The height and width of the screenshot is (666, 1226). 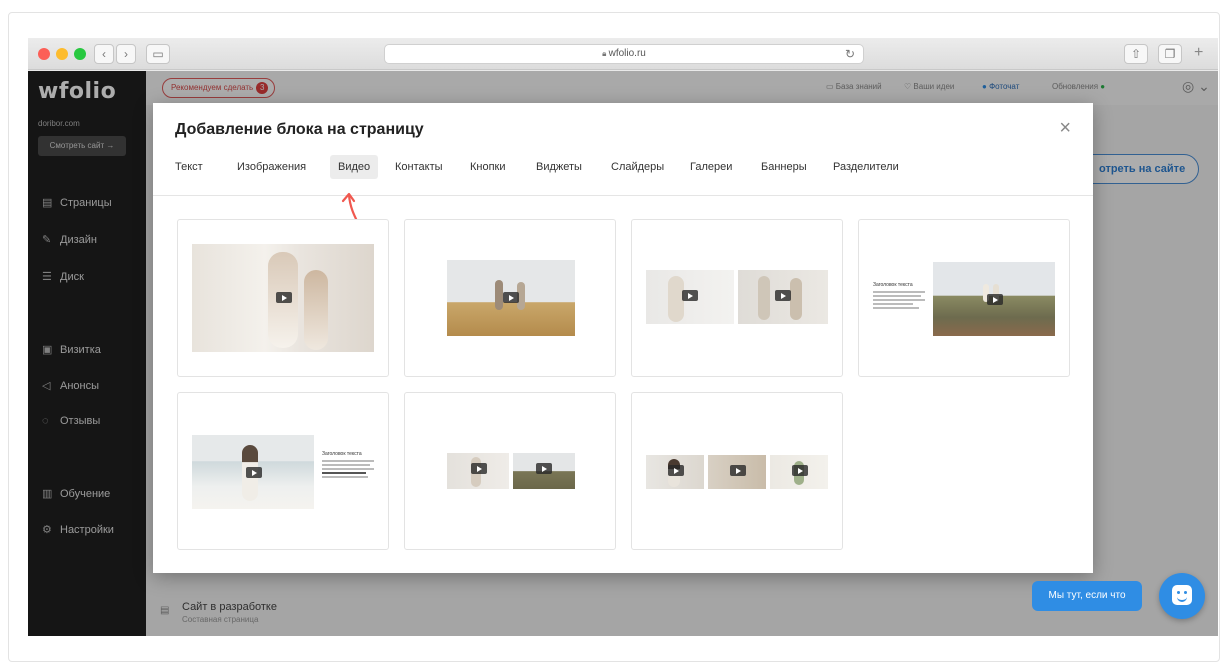 I want to click on tab-contacts: Контакты, so click(x=419, y=167).